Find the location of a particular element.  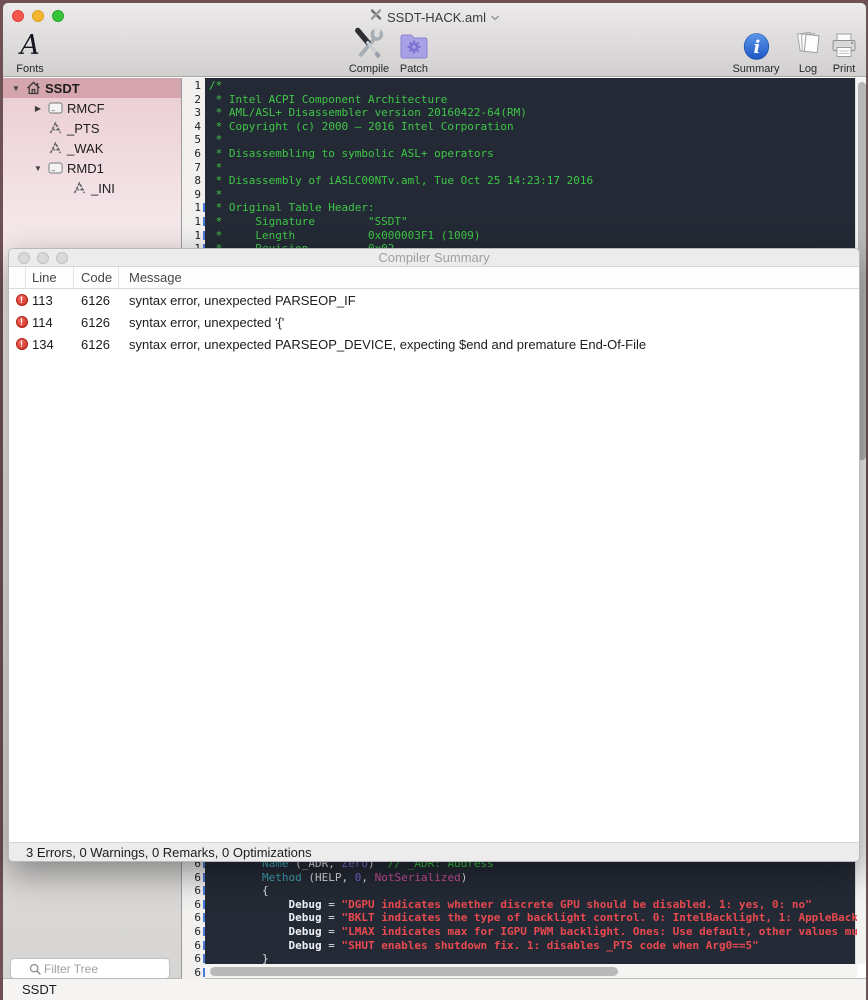

tree-item-label: RMCF is located at coordinates (86, 108).